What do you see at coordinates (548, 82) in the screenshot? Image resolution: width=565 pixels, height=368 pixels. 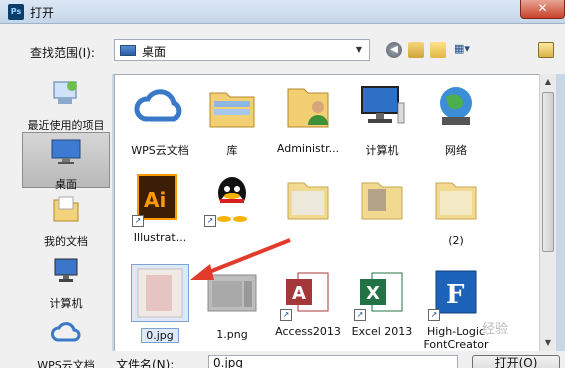 I see `scroll-up-icon: ▲` at bounding box center [548, 82].